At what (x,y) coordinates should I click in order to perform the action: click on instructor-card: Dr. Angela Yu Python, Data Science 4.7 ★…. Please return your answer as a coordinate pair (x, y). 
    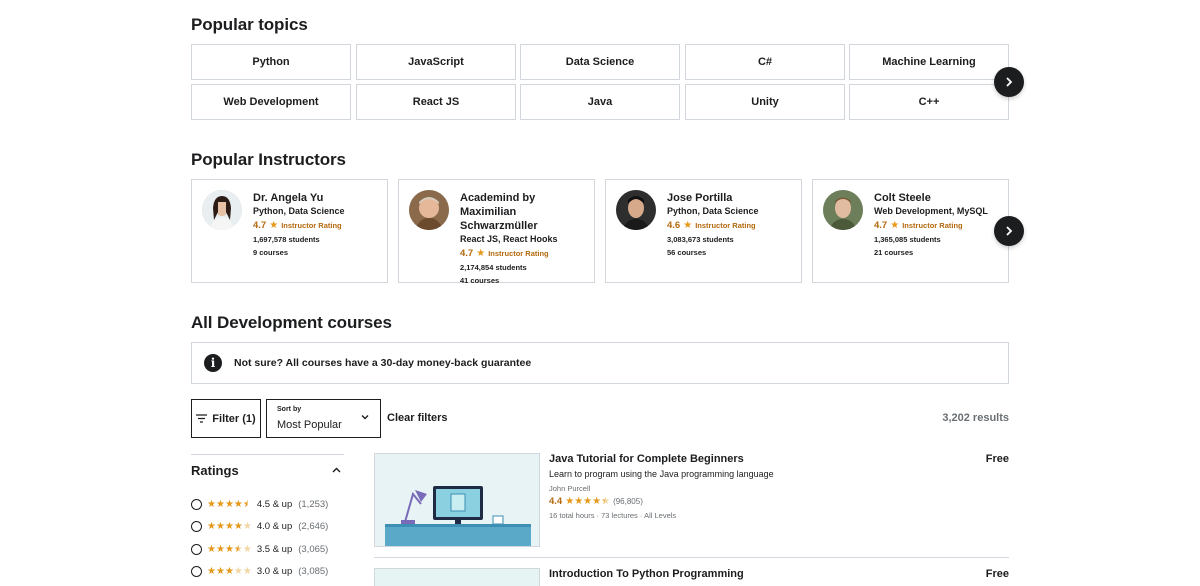
    Looking at the image, I should click on (289, 231).